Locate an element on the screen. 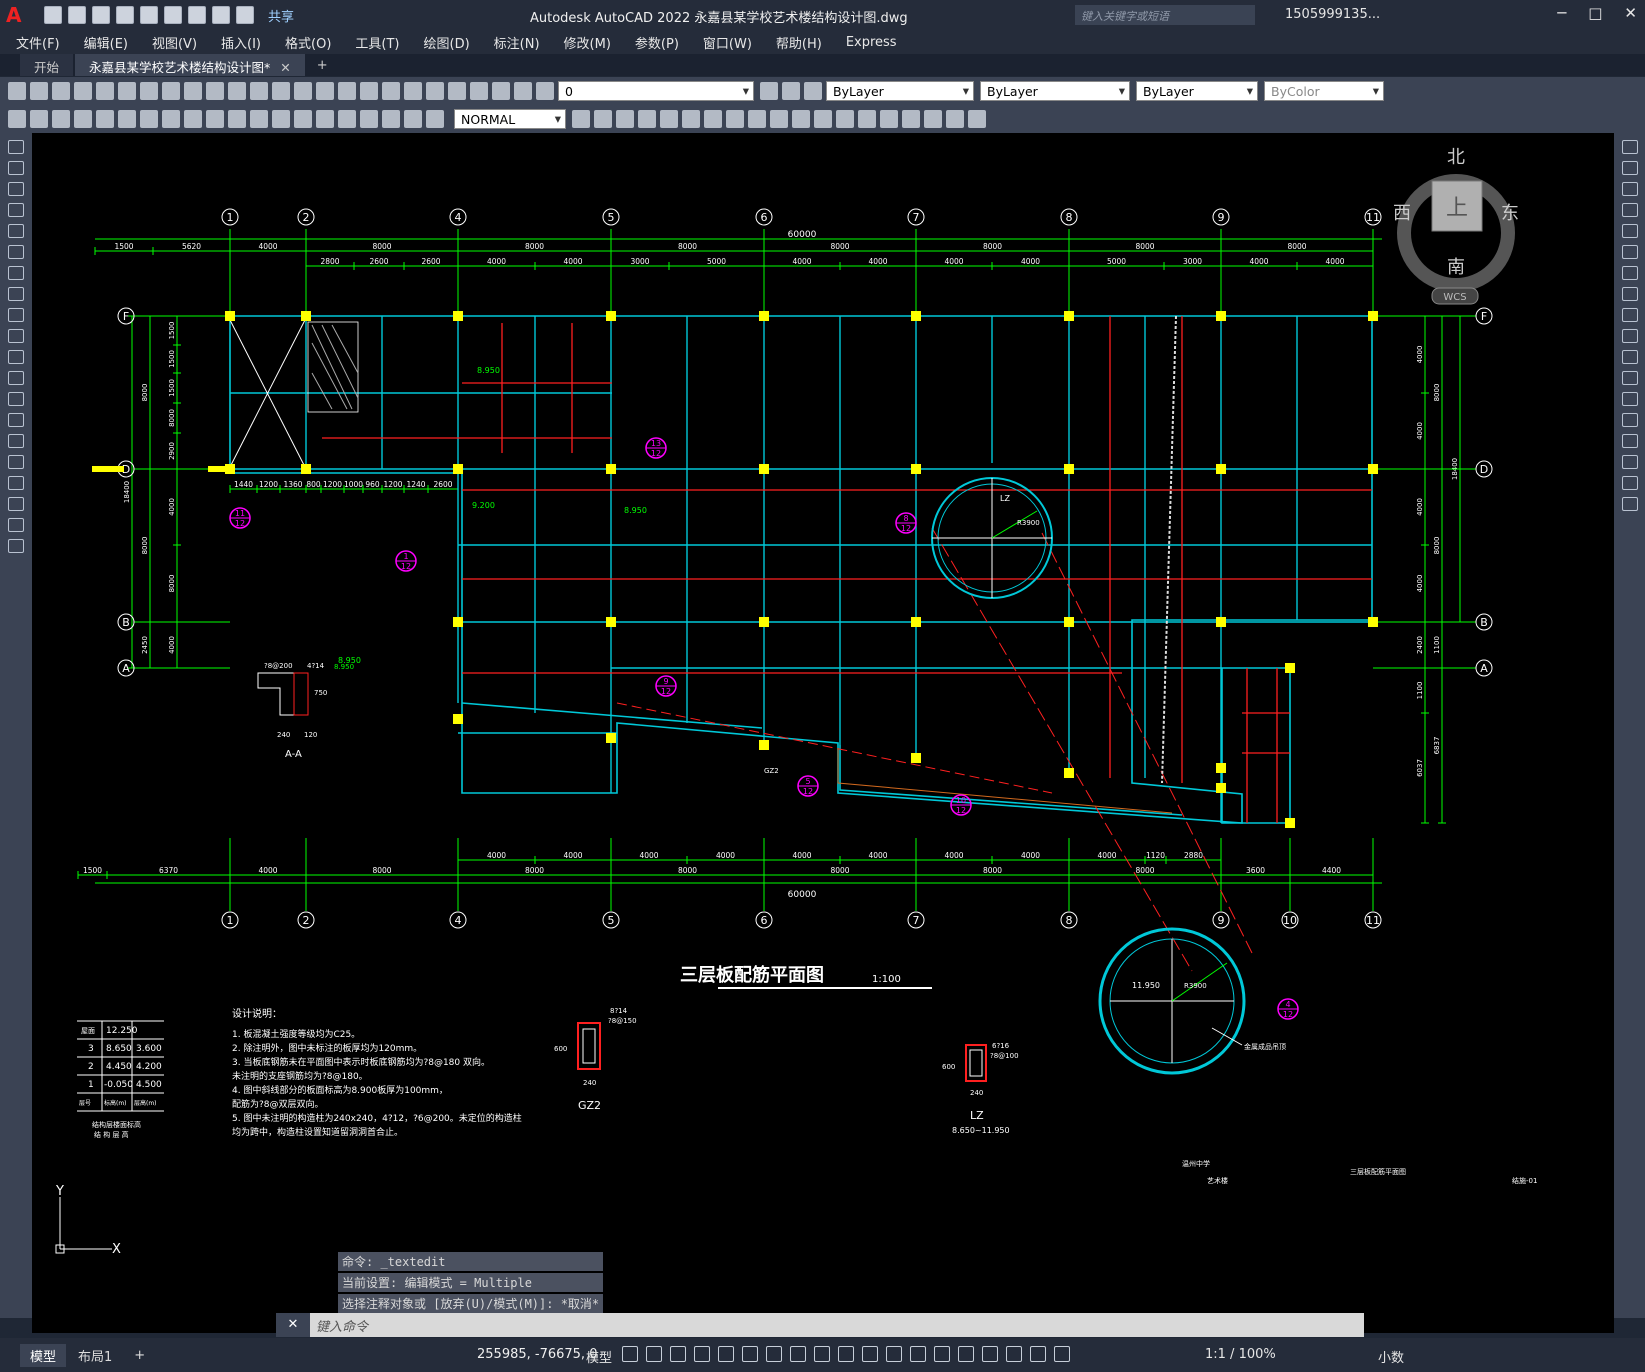 The width and height of the screenshot is (1645, 1372). menu-format: 格式(O) is located at coordinates (308, 42).